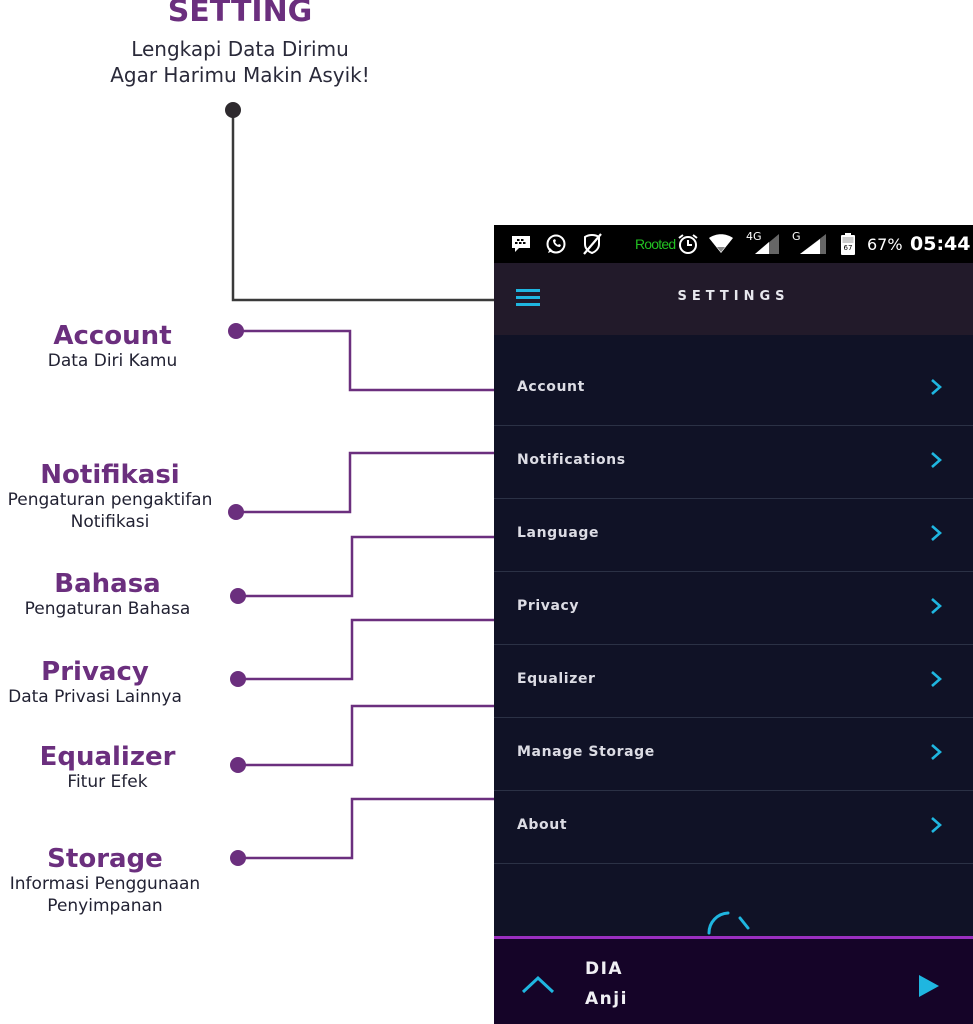 This screenshot has width=973, height=1024. I want to click on callout-title: Bahasa, so click(107, 584).